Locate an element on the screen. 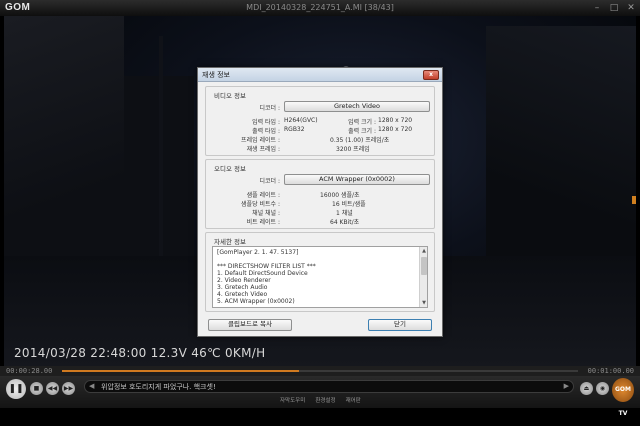 The width and height of the screenshot is (640, 426). current-time: 00:00:28.00 is located at coordinates (29, 371).